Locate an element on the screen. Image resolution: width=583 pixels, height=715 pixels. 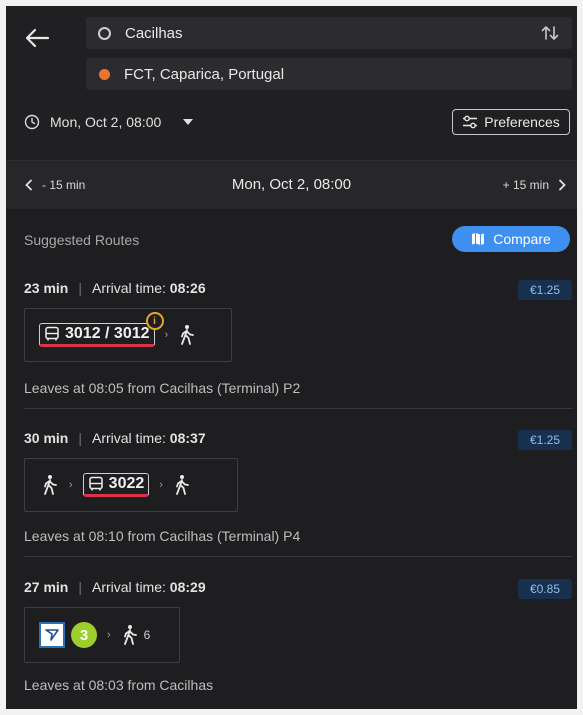
route-legs: › 3022 › is located at coordinates (131, 485).